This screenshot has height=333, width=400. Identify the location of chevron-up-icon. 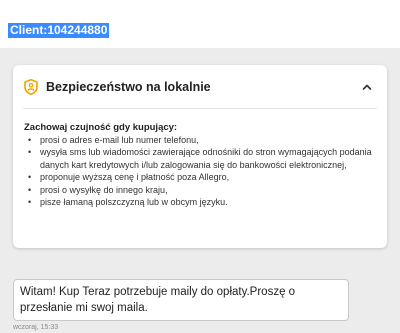
(367, 86).